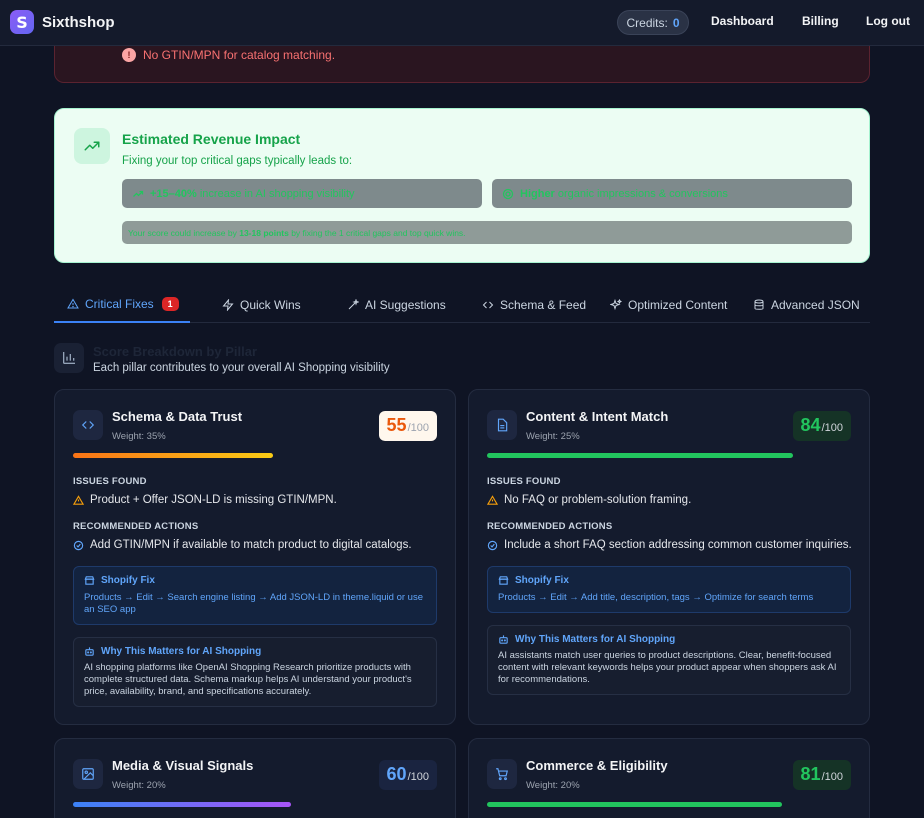 This screenshot has height=818, width=924. What do you see at coordinates (678, 304) in the screenshot?
I see `tab-optimized-content-label: Optimized Content` at bounding box center [678, 304].